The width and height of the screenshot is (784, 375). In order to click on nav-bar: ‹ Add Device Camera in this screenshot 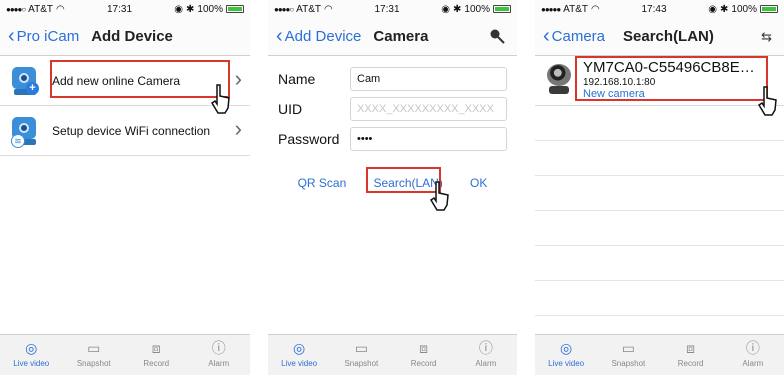, I will do `click(392, 37)`.